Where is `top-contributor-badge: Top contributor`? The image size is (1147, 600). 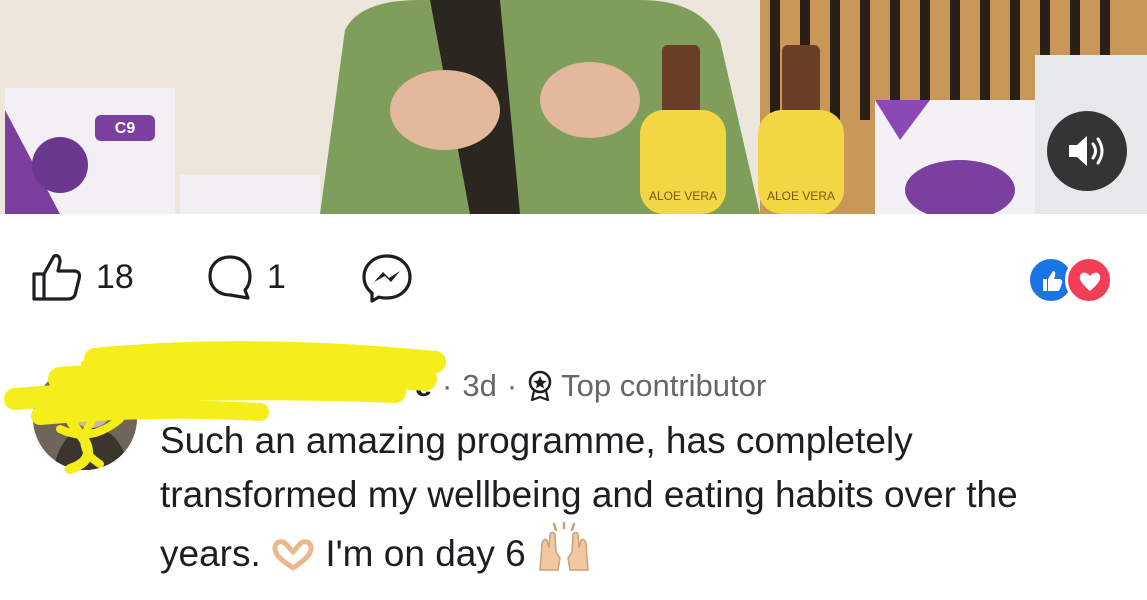 top-contributor-badge: Top contributor is located at coordinates (664, 385).